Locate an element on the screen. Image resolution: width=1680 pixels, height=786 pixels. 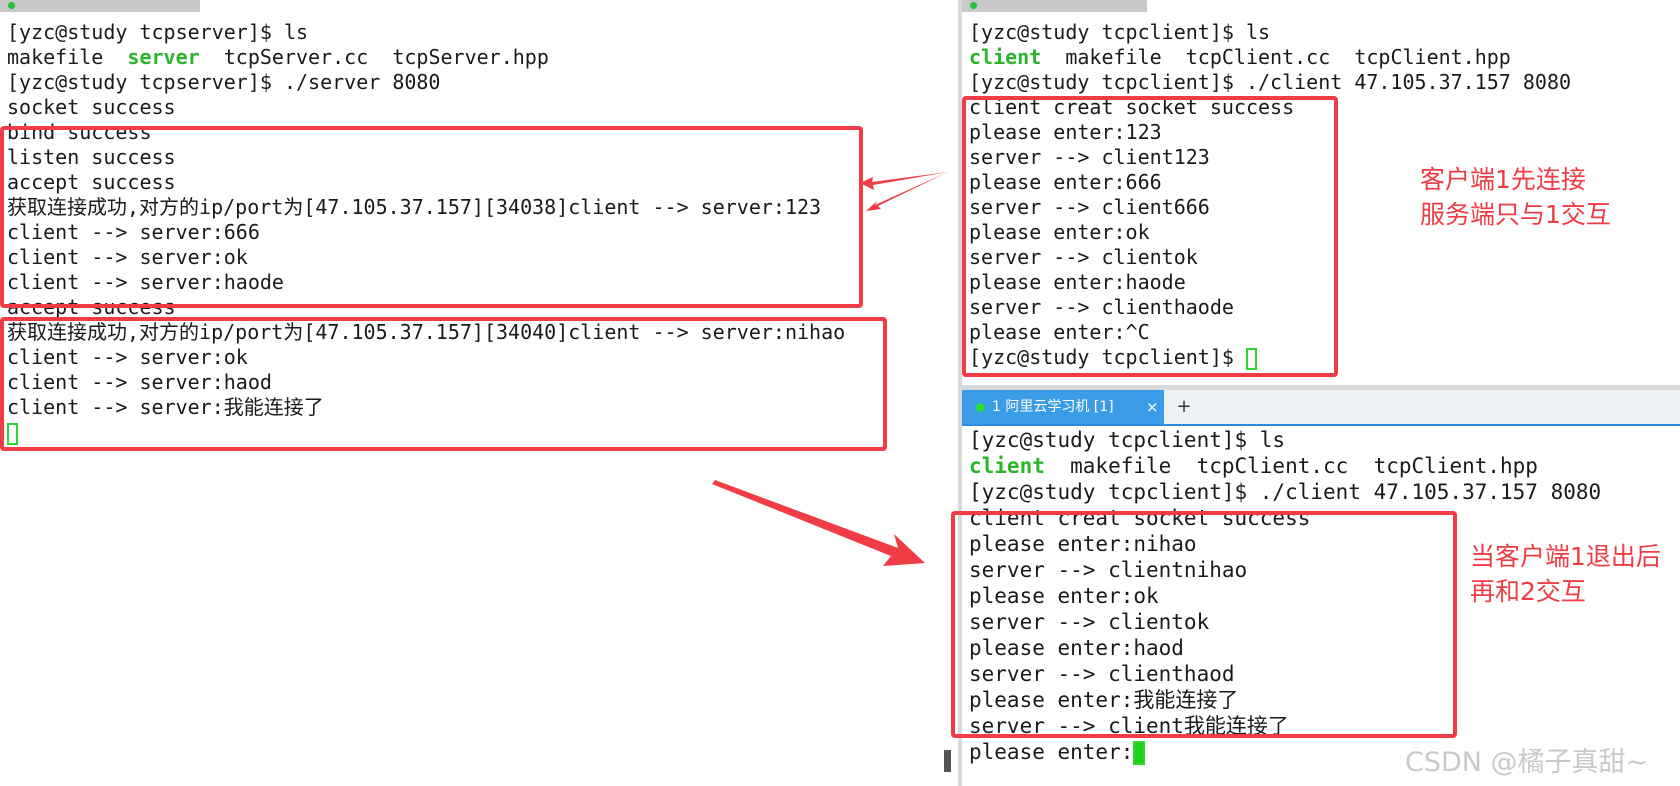
scrollbar-thumb is located at coordinates (947, 761).